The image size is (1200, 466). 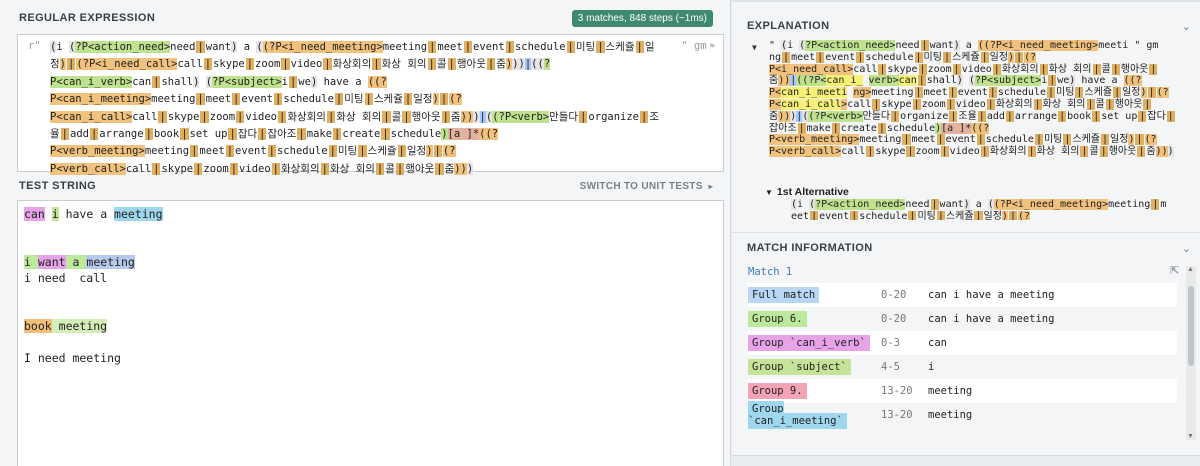 I want to click on table-row: Group 6. 0-20 can i have a meeting, so click(x=962, y=319).